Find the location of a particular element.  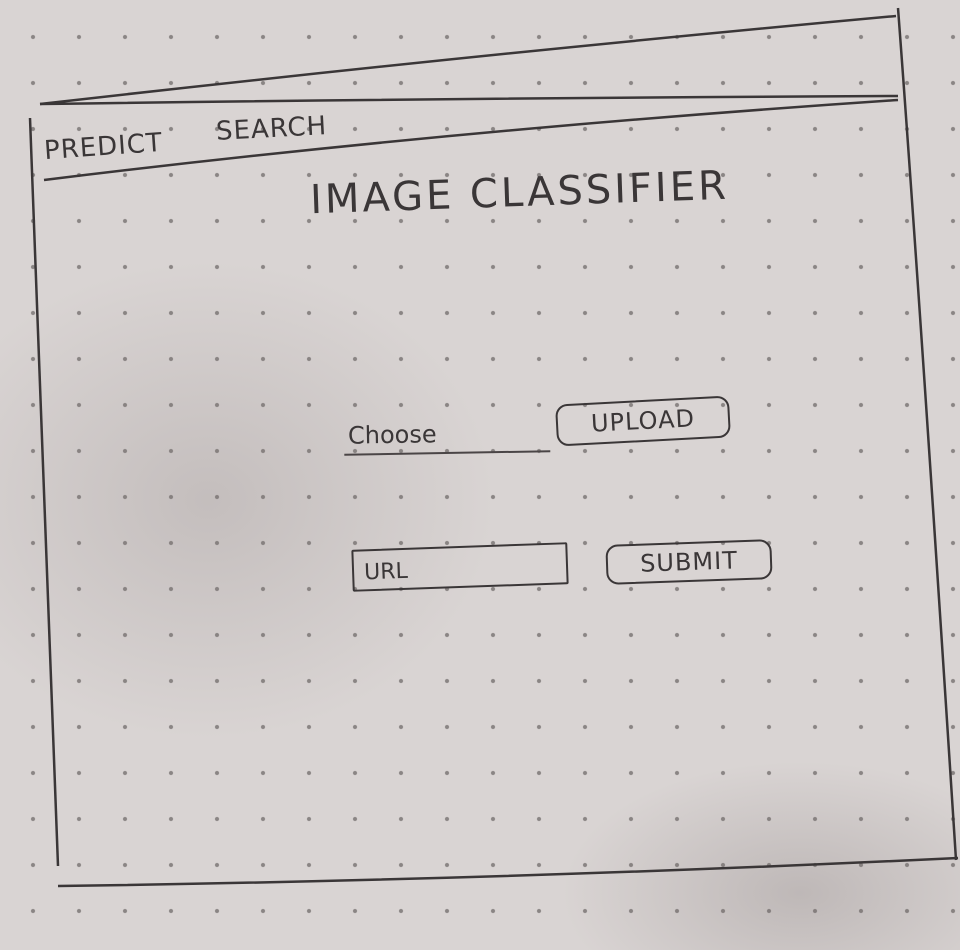

nav-link-search: SEARCH is located at coordinates (271, 129).